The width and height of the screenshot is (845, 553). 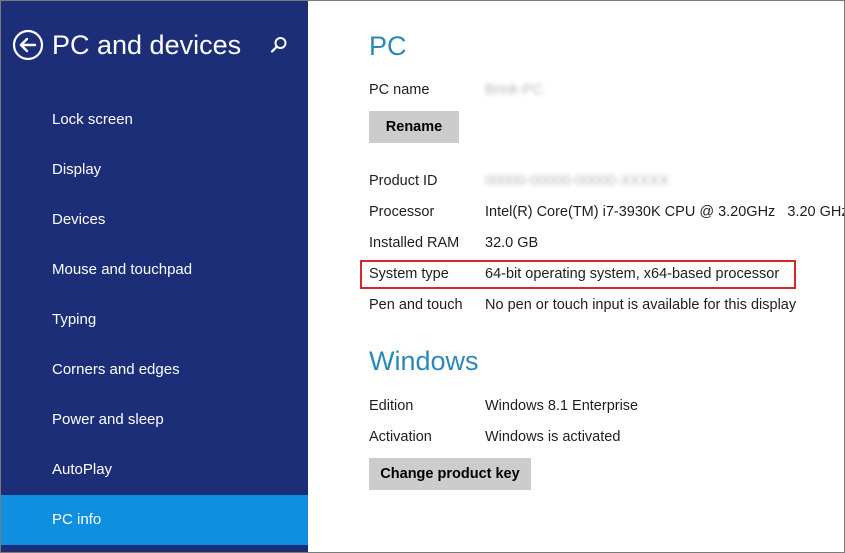 I want to click on sidebar-item-typing: Typing, so click(x=154, y=320).